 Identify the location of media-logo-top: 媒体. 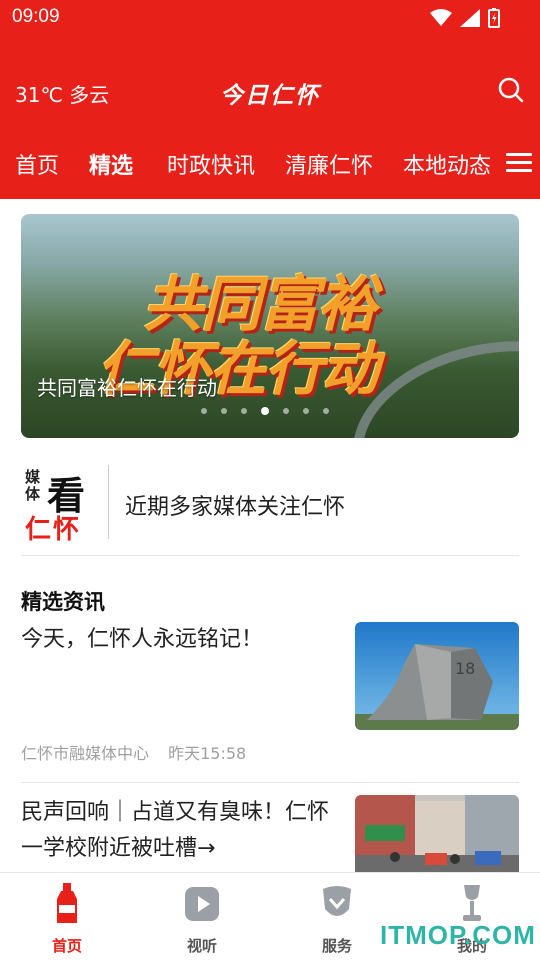
(33, 485).